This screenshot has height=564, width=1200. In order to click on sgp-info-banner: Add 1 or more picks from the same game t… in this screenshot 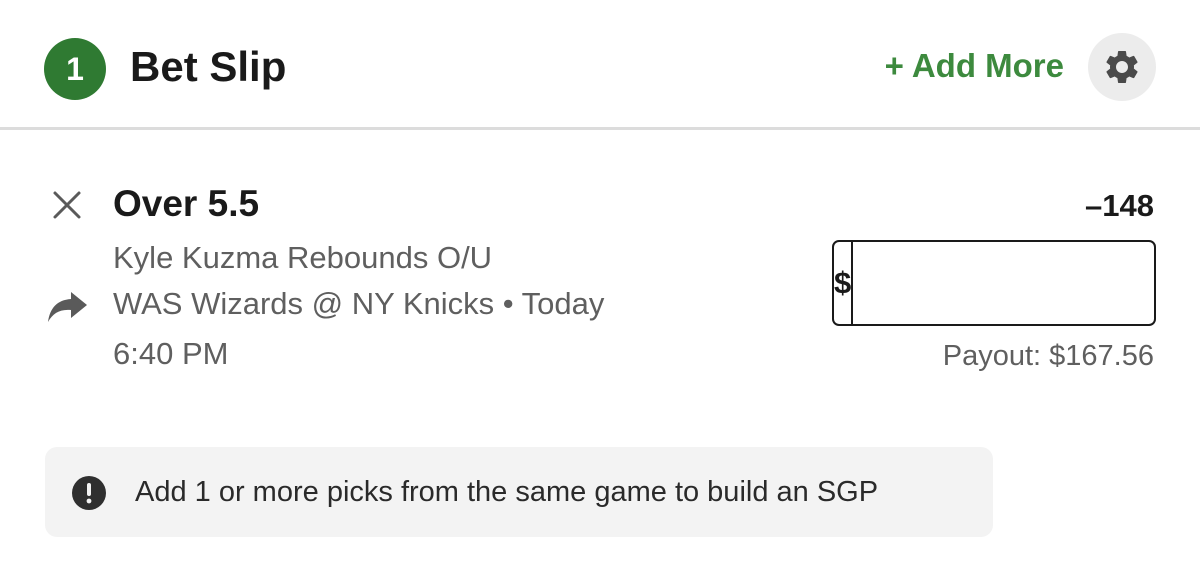, I will do `click(519, 492)`.